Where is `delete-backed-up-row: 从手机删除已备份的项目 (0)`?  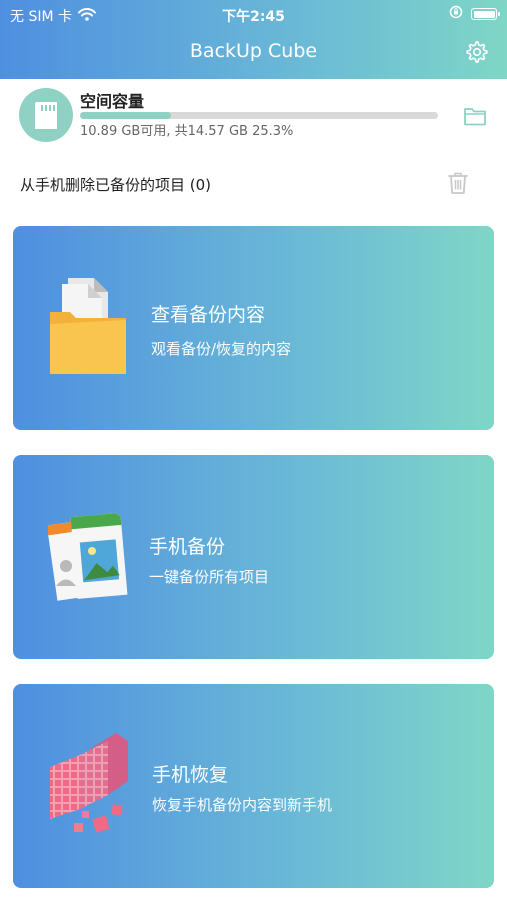
delete-backed-up-row: 从手机删除已备份的项目 (0) is located at coordinates (253, 183).